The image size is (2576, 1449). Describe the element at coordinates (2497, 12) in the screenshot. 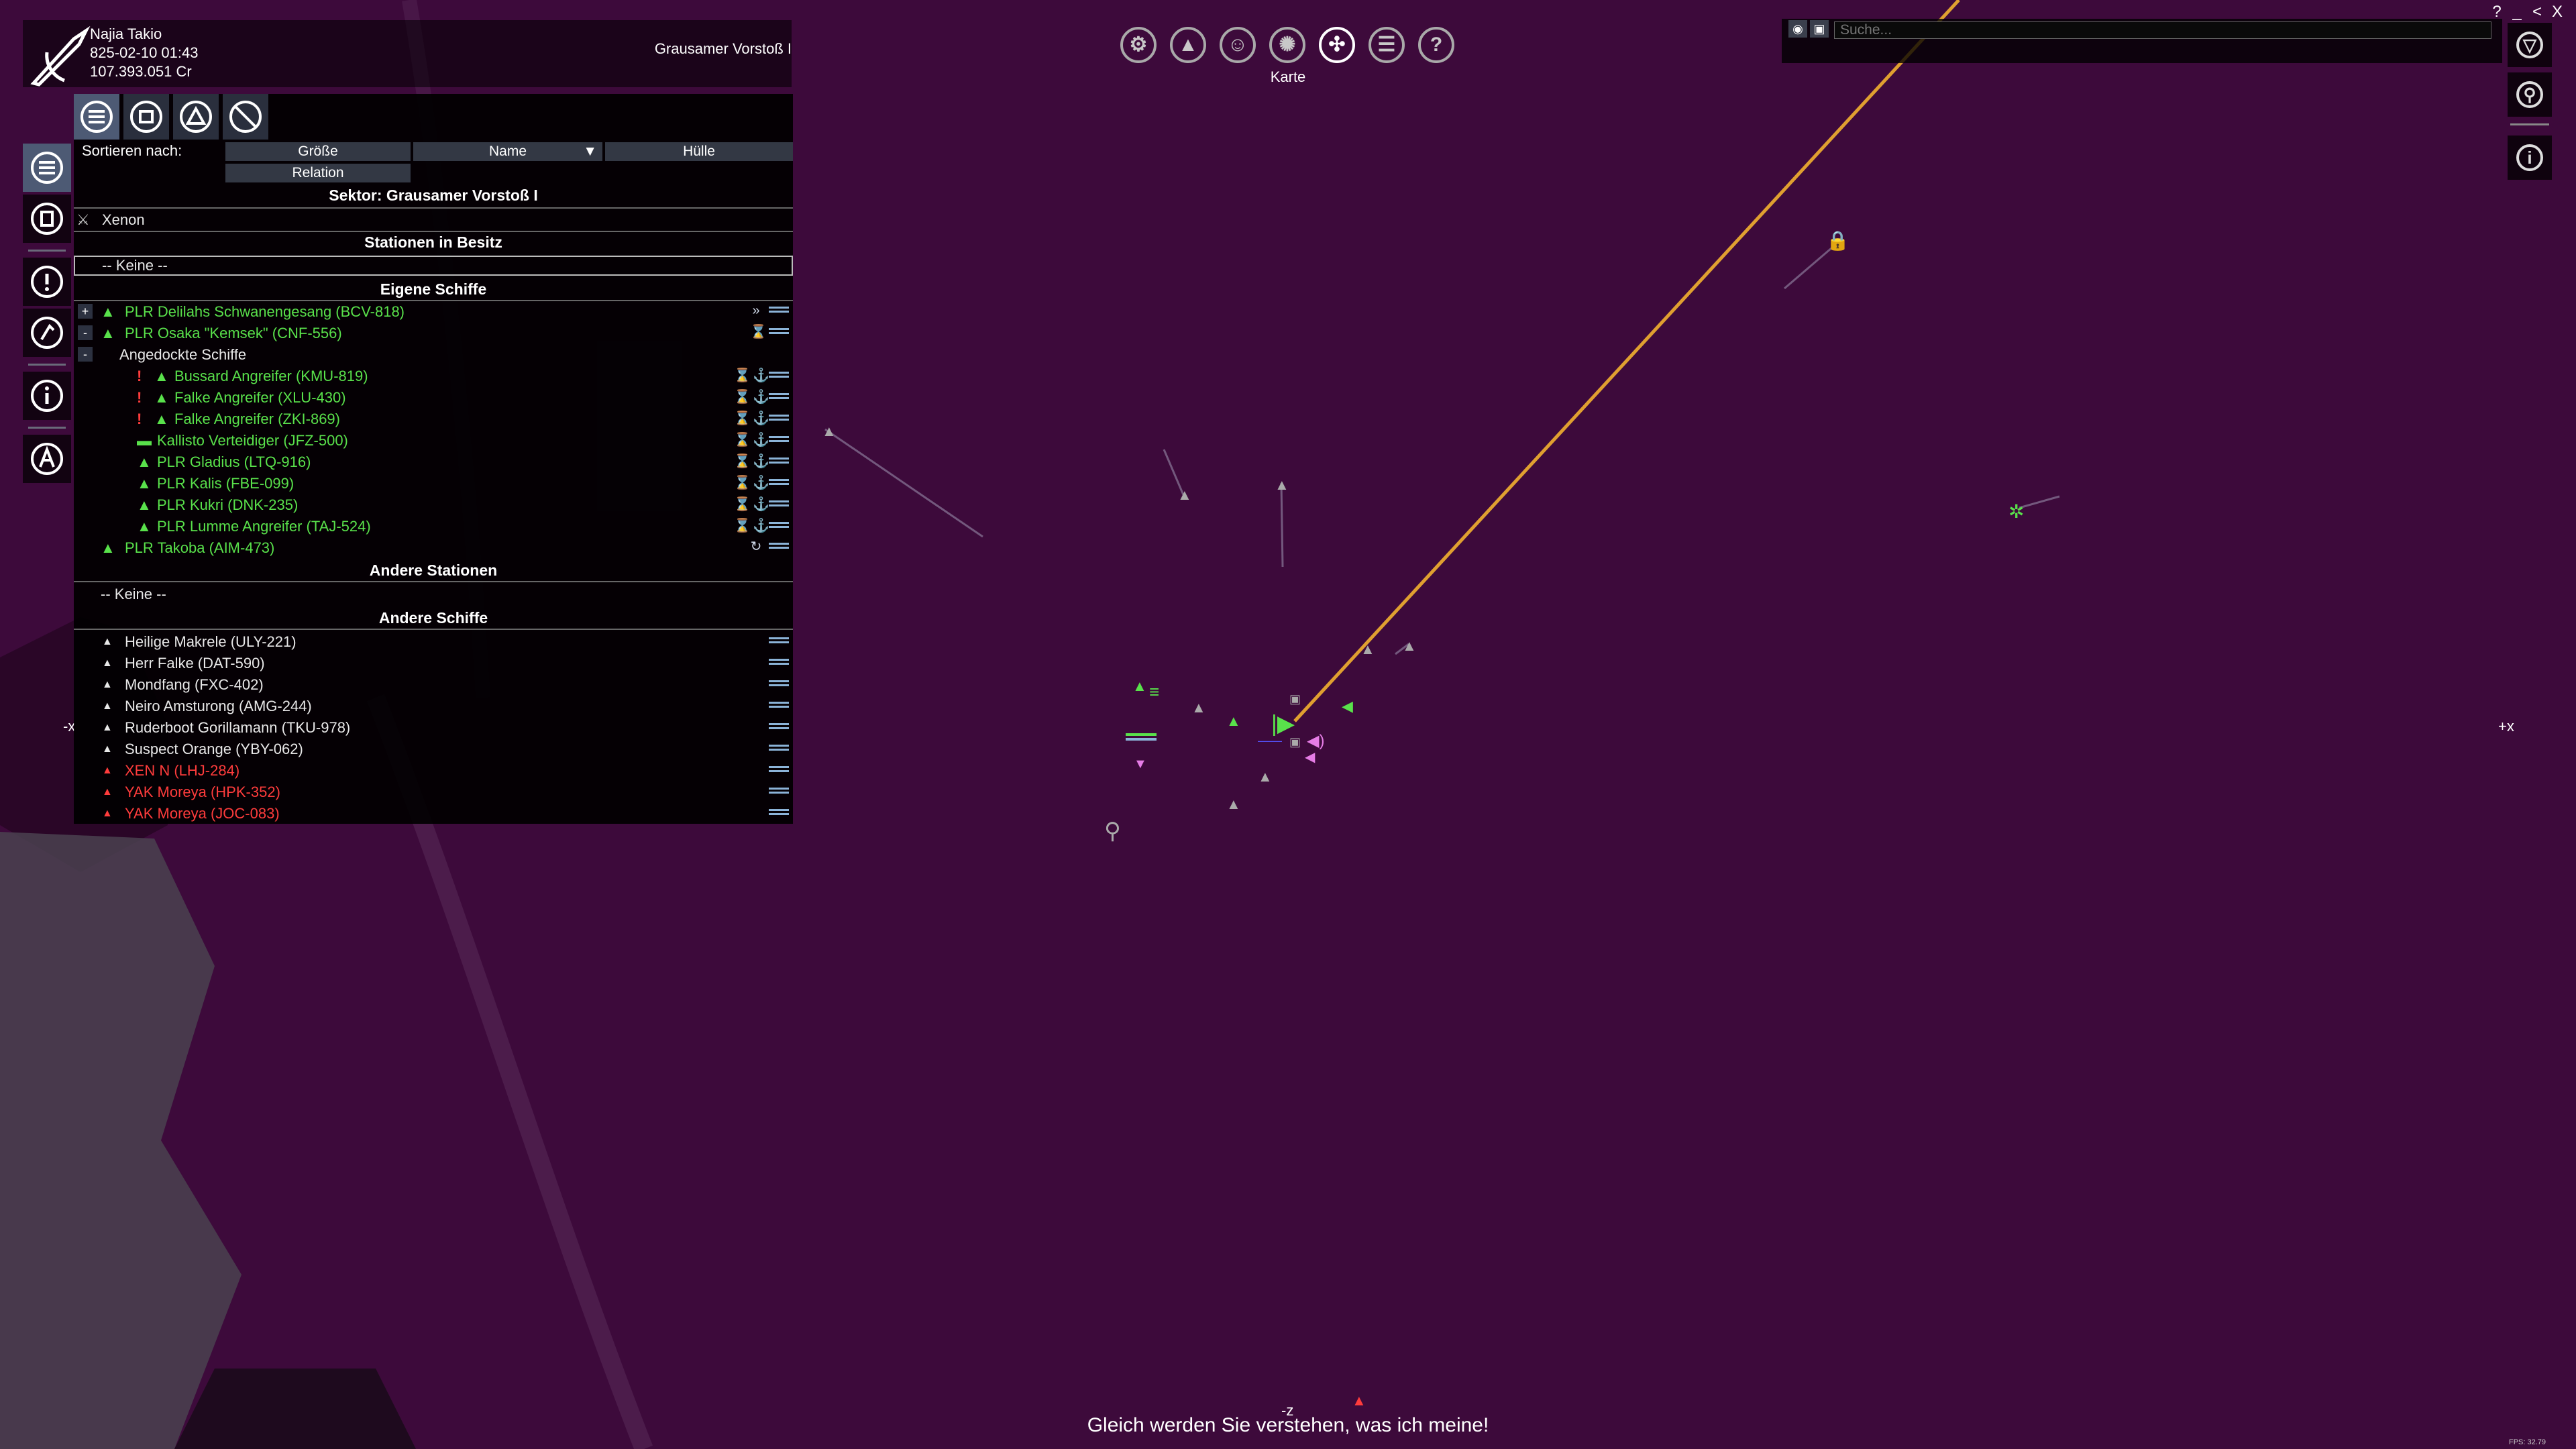

I see `help-window-button: ?` at that location.